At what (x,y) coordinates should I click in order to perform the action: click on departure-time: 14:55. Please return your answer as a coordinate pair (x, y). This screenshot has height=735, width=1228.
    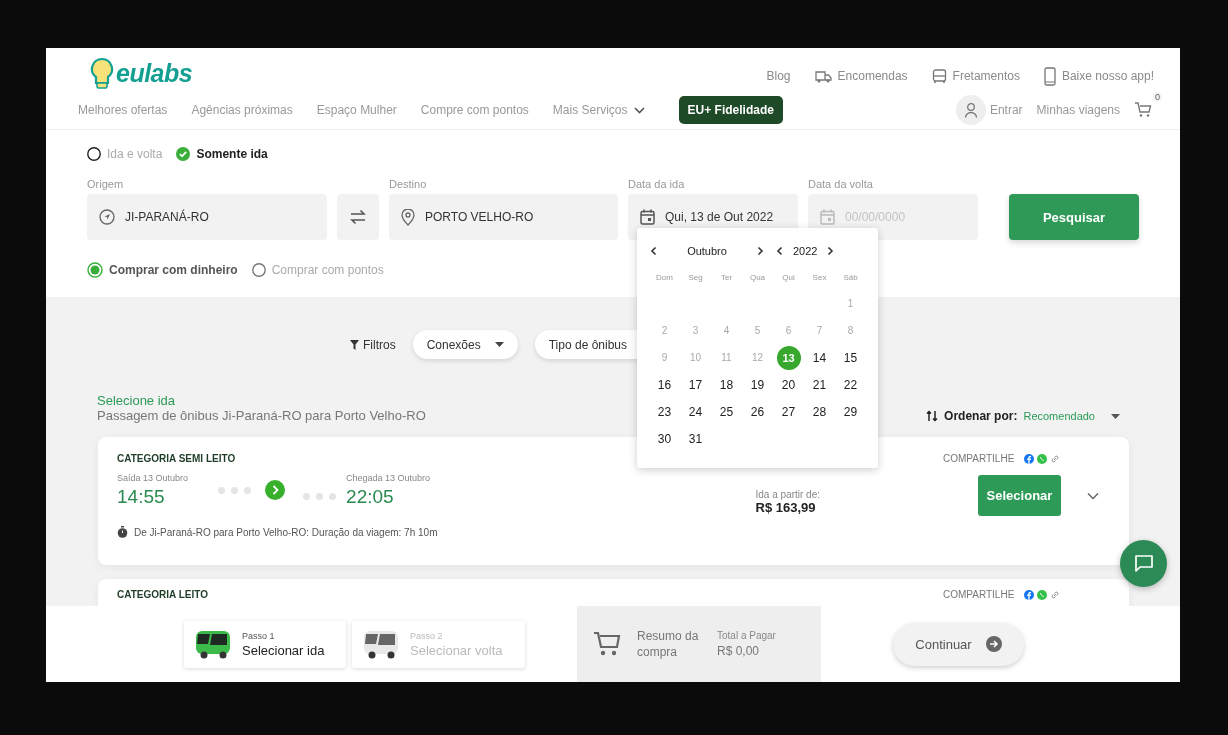
    Looking at the image, I should click on (141, 497).